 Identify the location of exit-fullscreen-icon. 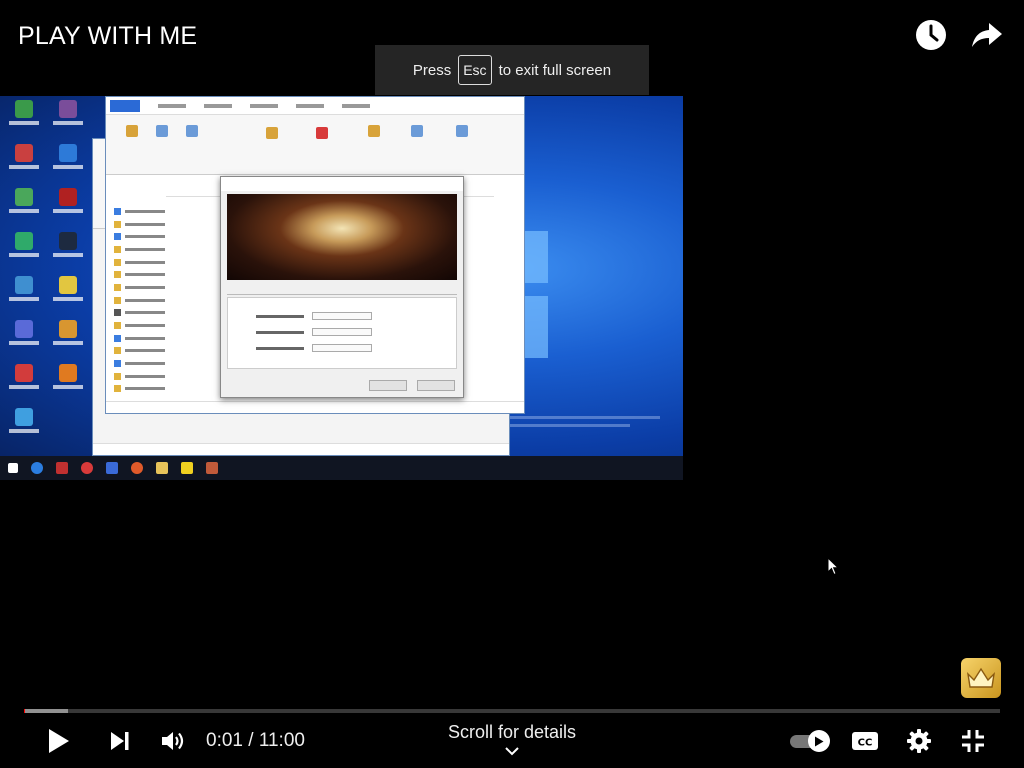
(973, 741).